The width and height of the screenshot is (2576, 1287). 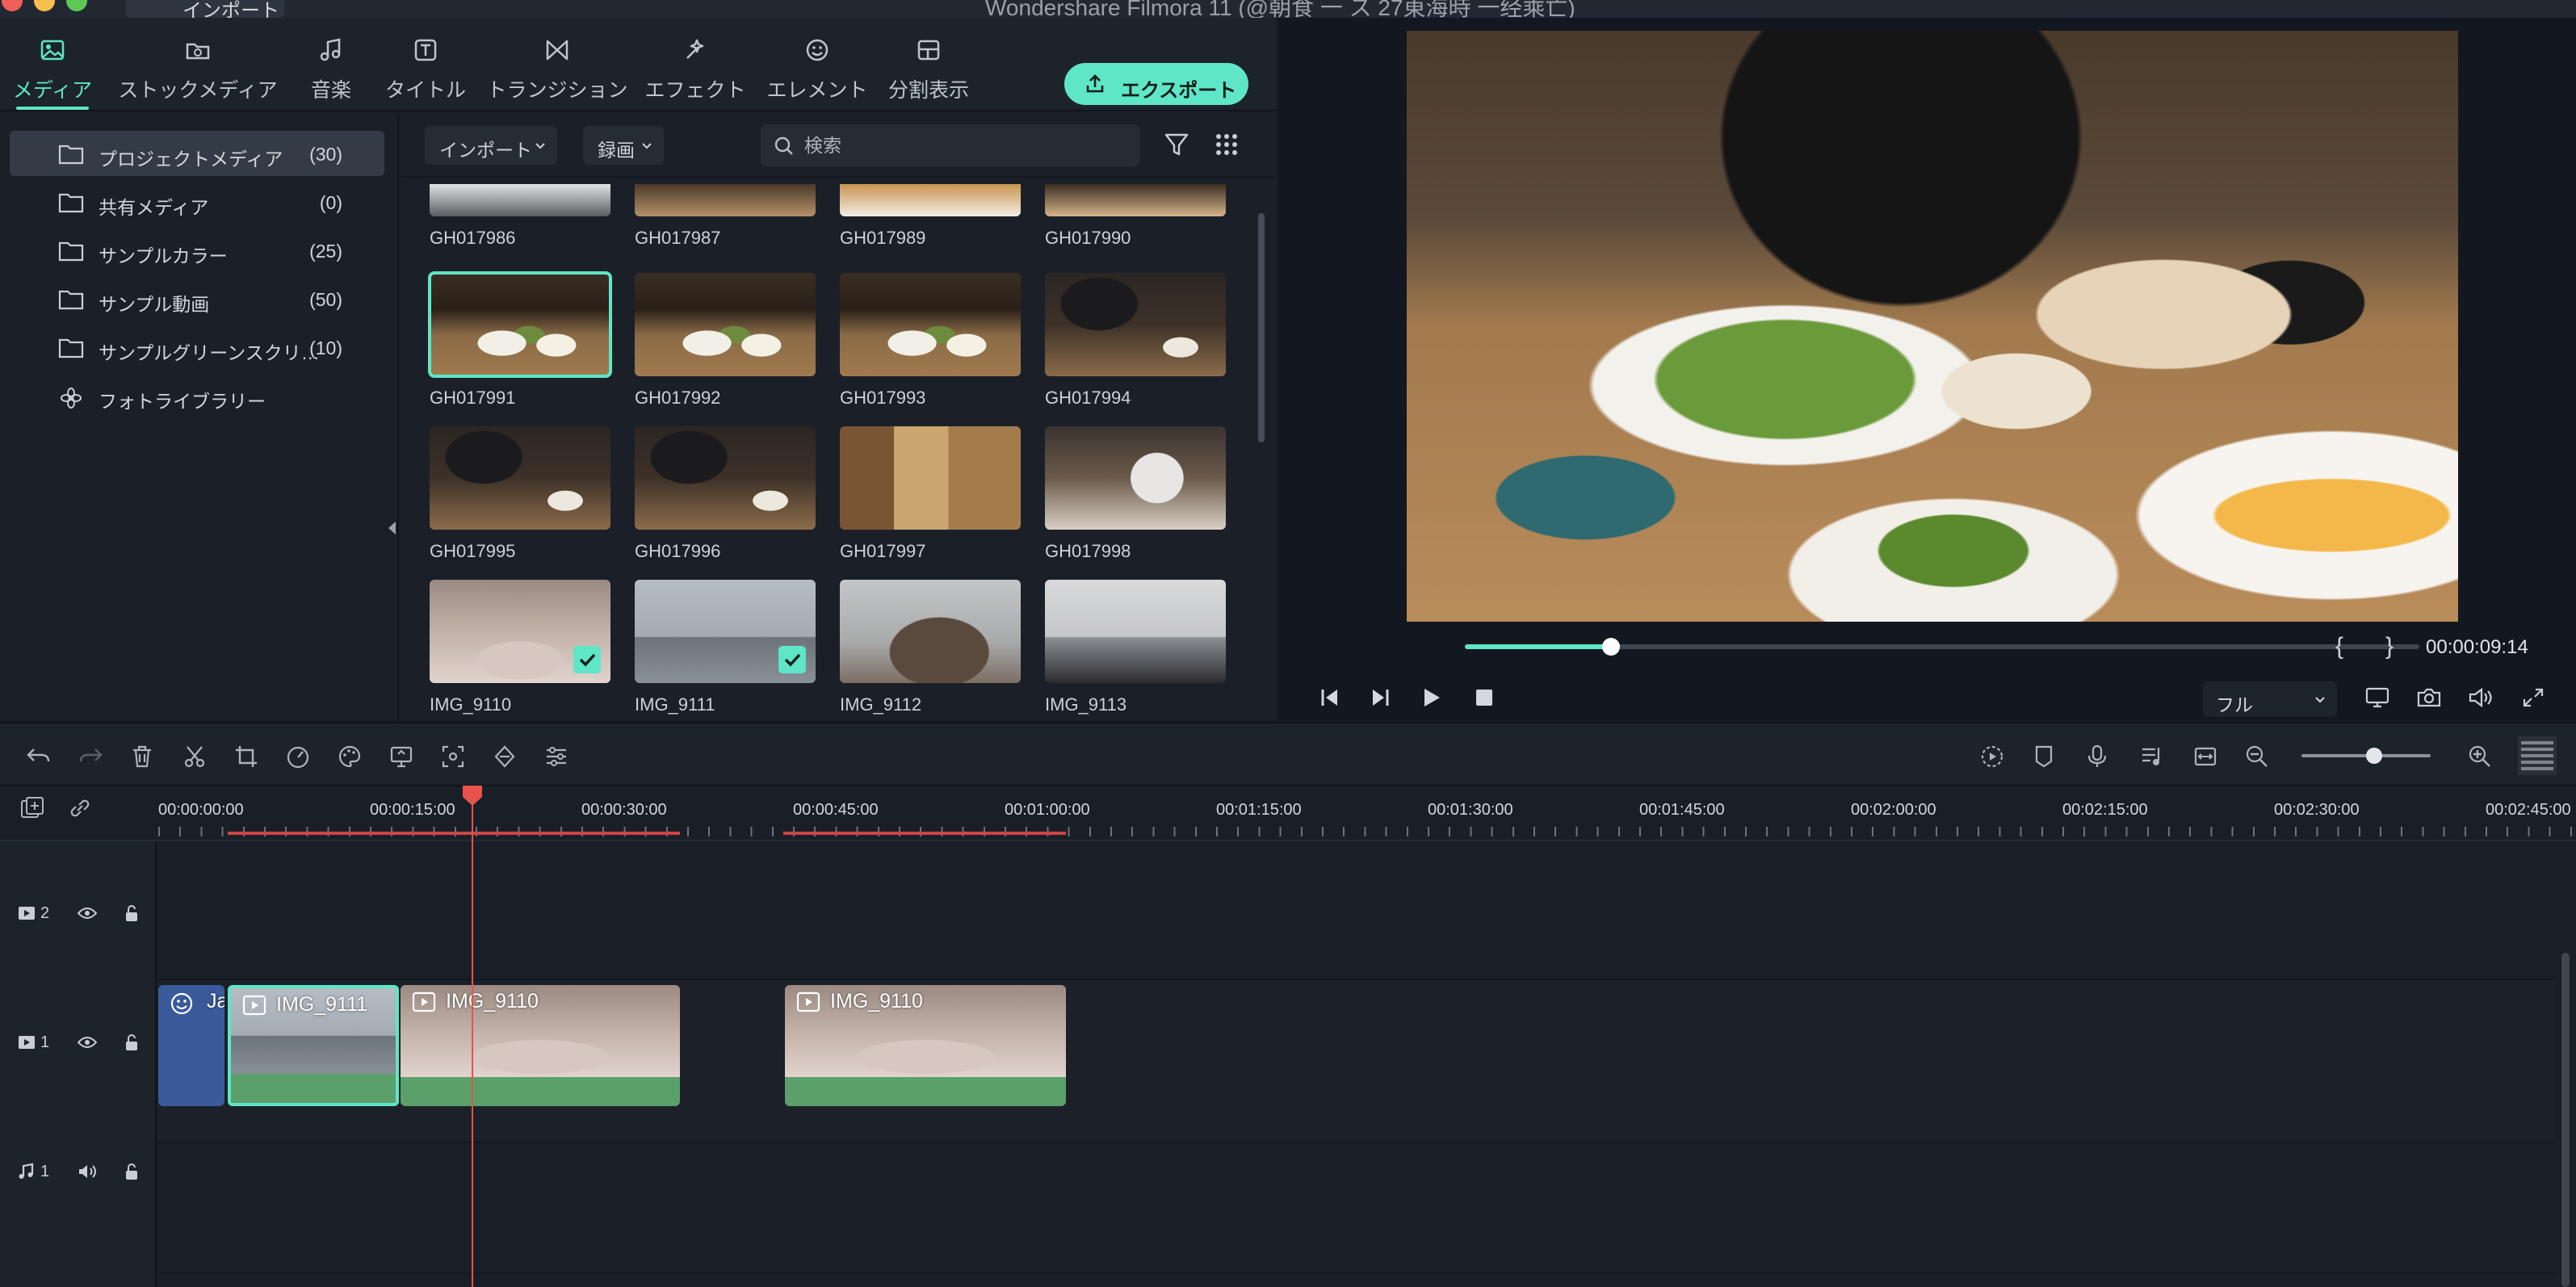 What do you see at coordinates (2374, 756) in the screenshot?
I see `zoom-slider-handle` at bounding box center [2374, 756].